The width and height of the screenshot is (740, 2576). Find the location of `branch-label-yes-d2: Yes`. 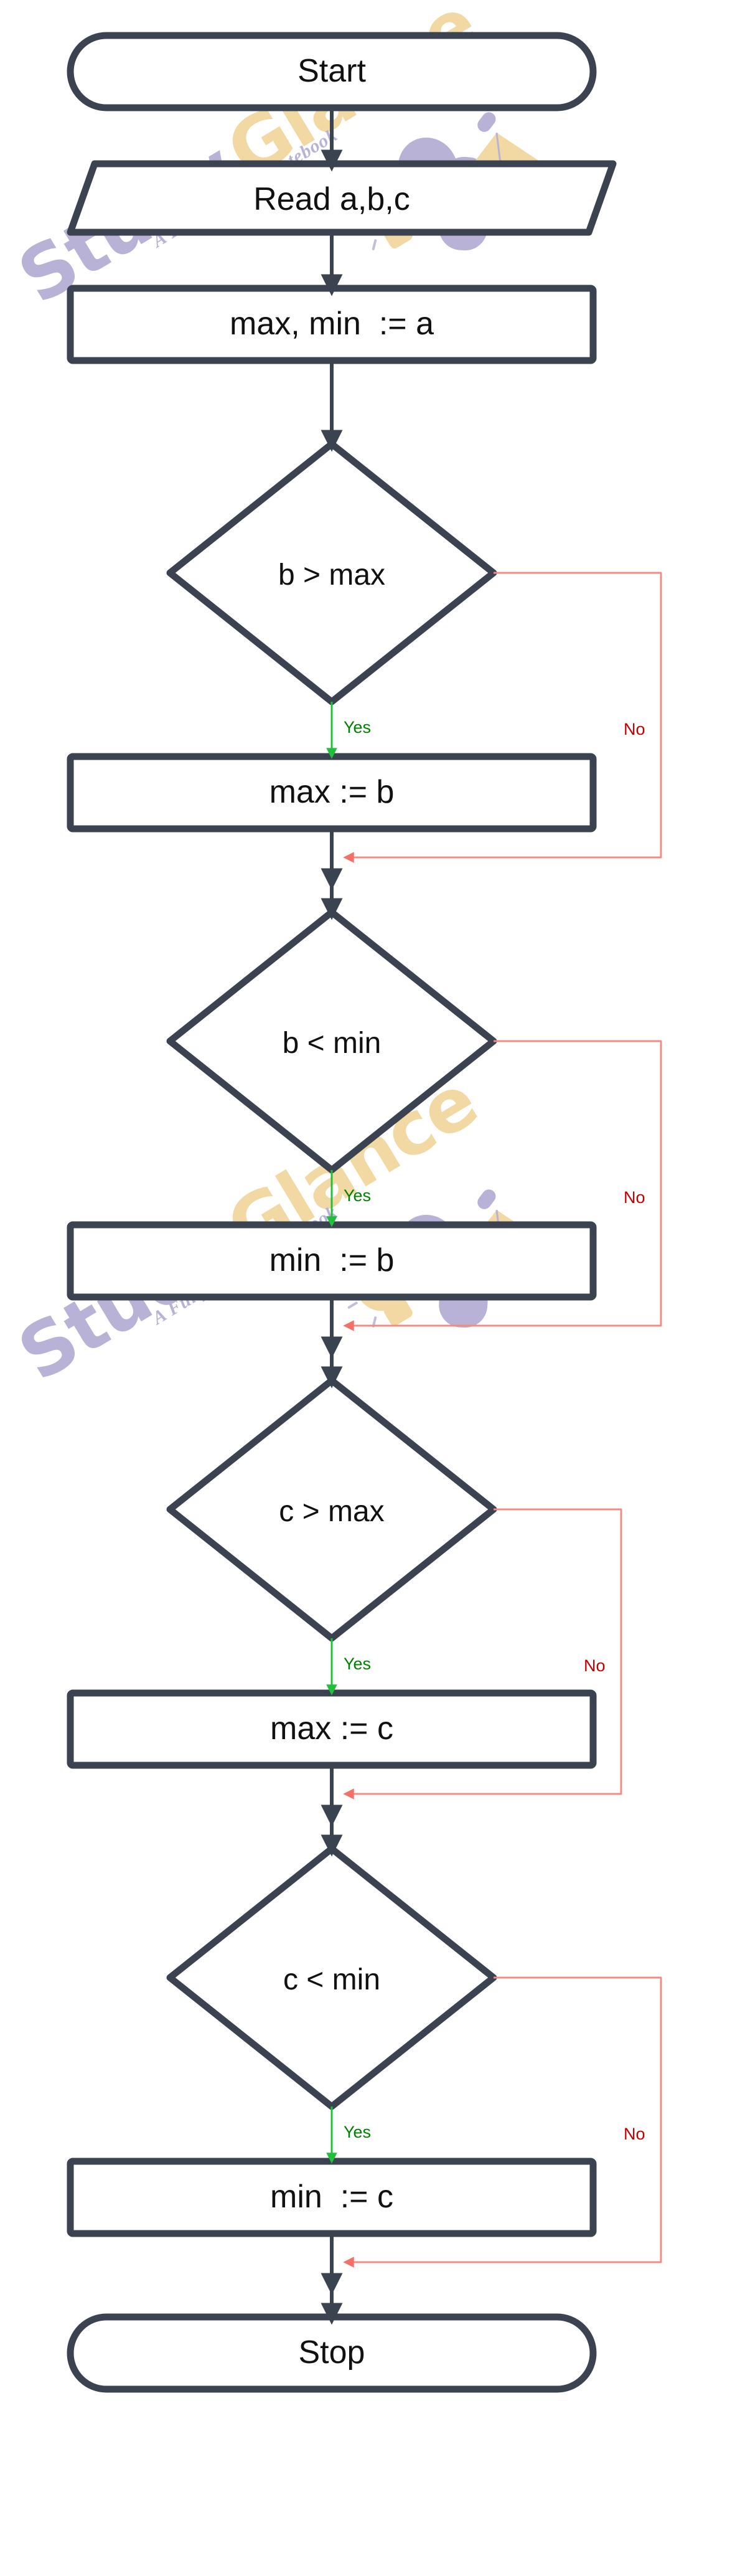

branch-label-yes-d2: Yes is located at coordinates (357, 1195).